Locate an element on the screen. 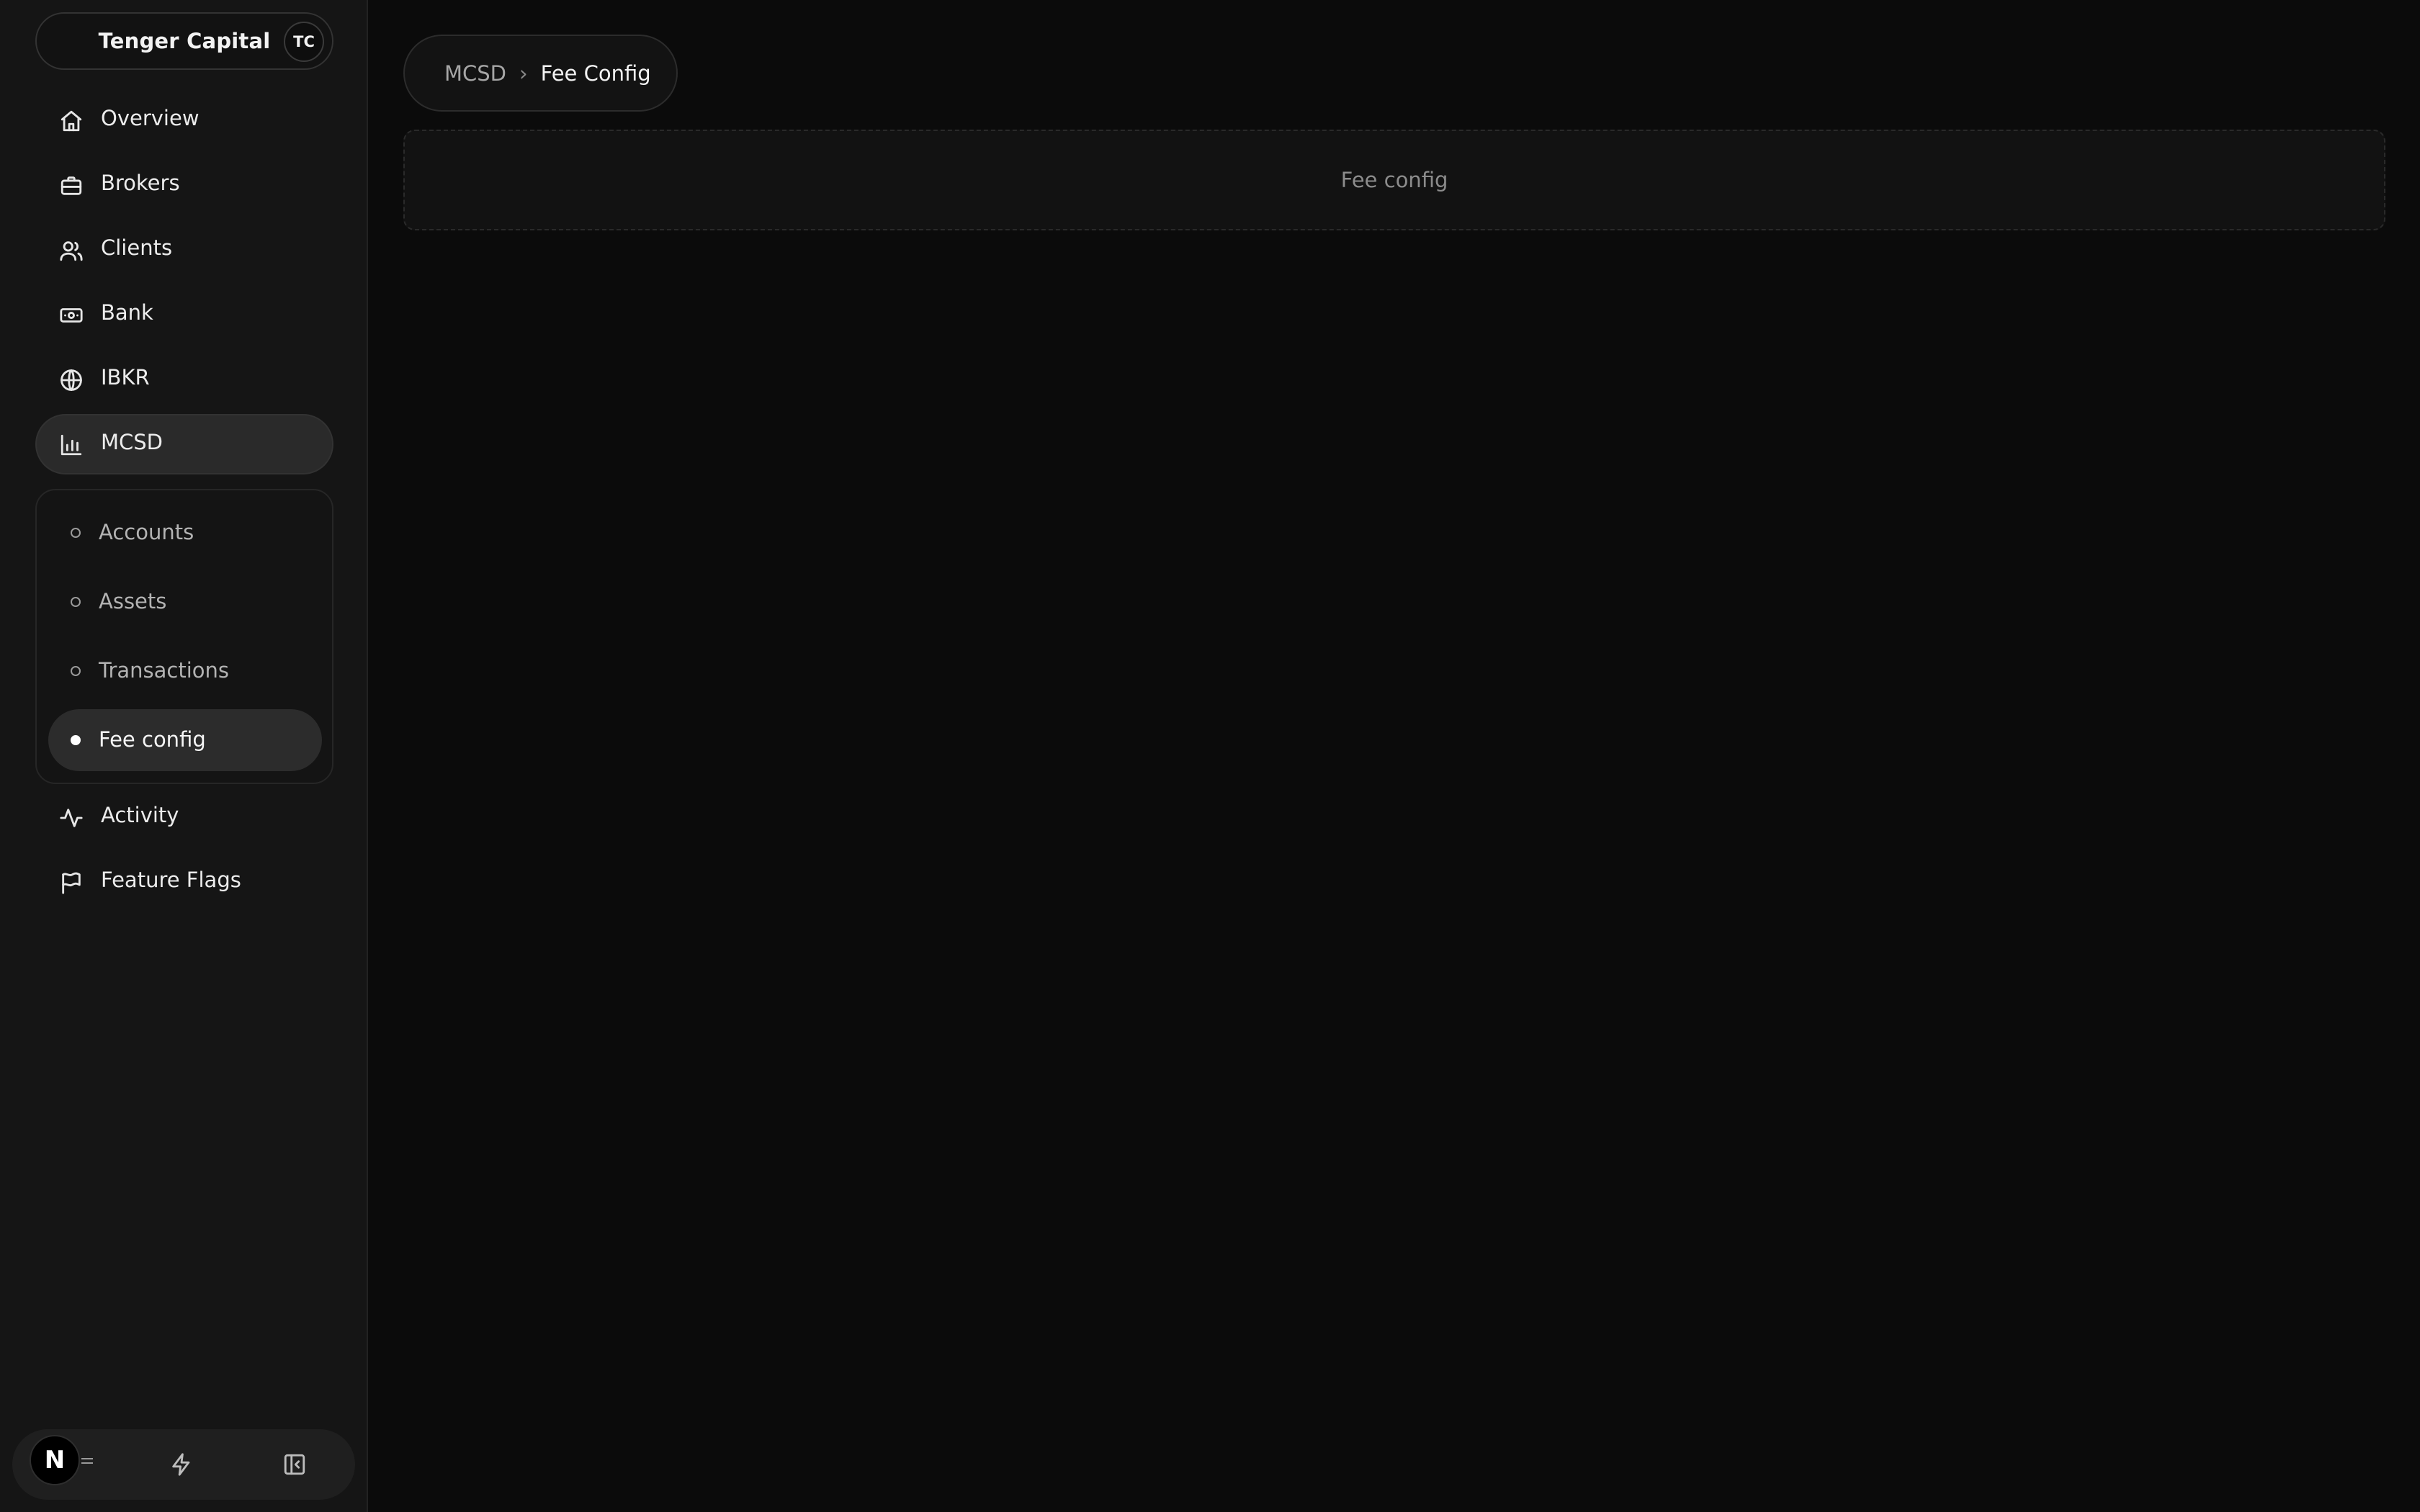 The image size is (2420, 1512). sidebar-item-clients: Clients is located at coordinates (184, 250).